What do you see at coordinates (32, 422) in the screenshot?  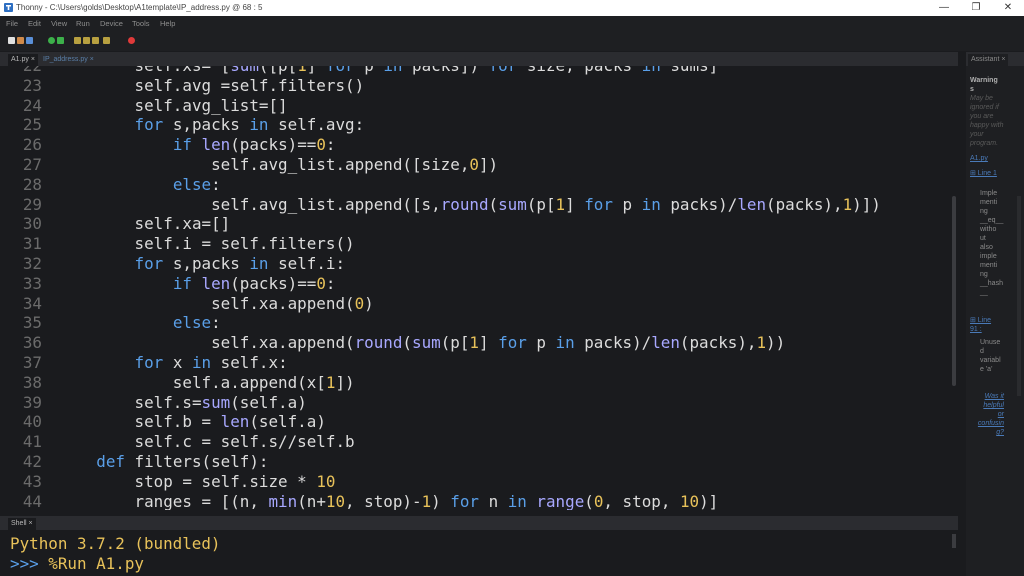 I see `line-number: 40` at bounding box center [32, 422].